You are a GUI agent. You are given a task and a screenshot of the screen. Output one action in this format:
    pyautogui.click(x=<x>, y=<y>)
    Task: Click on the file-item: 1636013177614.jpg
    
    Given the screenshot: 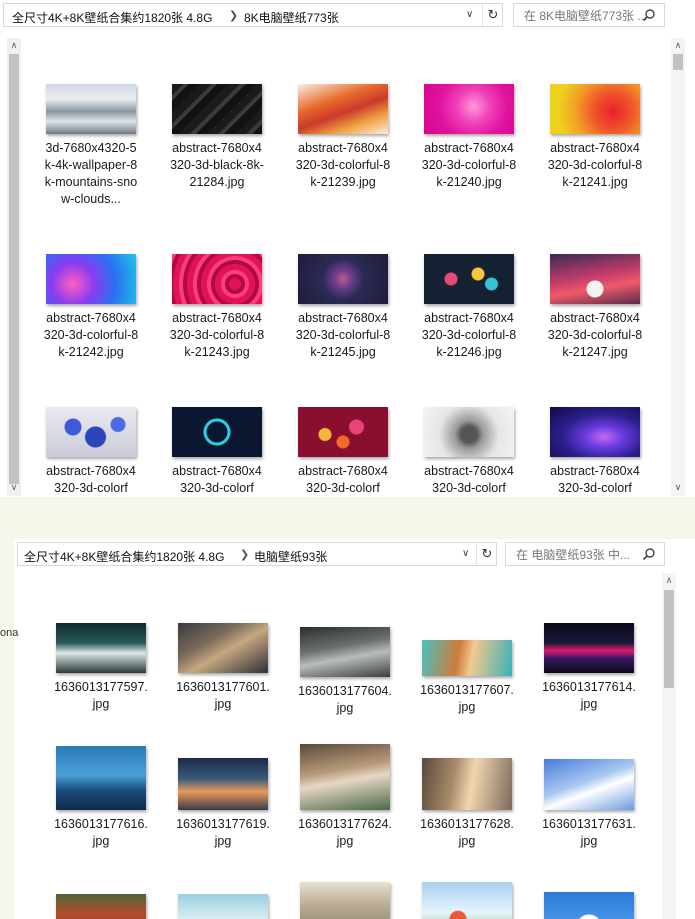 What is the action you would take?
    pyautogui.click(x=589, y=668)
    